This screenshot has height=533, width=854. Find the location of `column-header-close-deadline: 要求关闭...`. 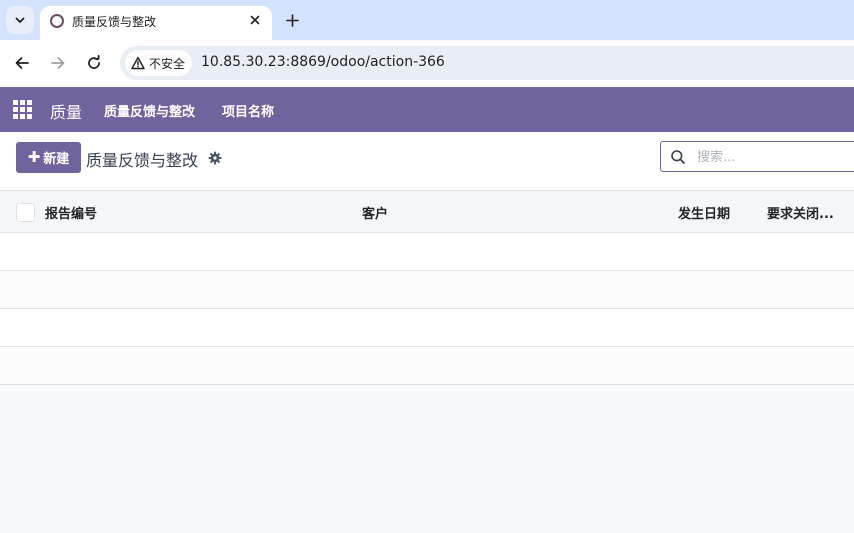

column-header-close-deadline: 要求关闭... is located at coordinates (800, 212).